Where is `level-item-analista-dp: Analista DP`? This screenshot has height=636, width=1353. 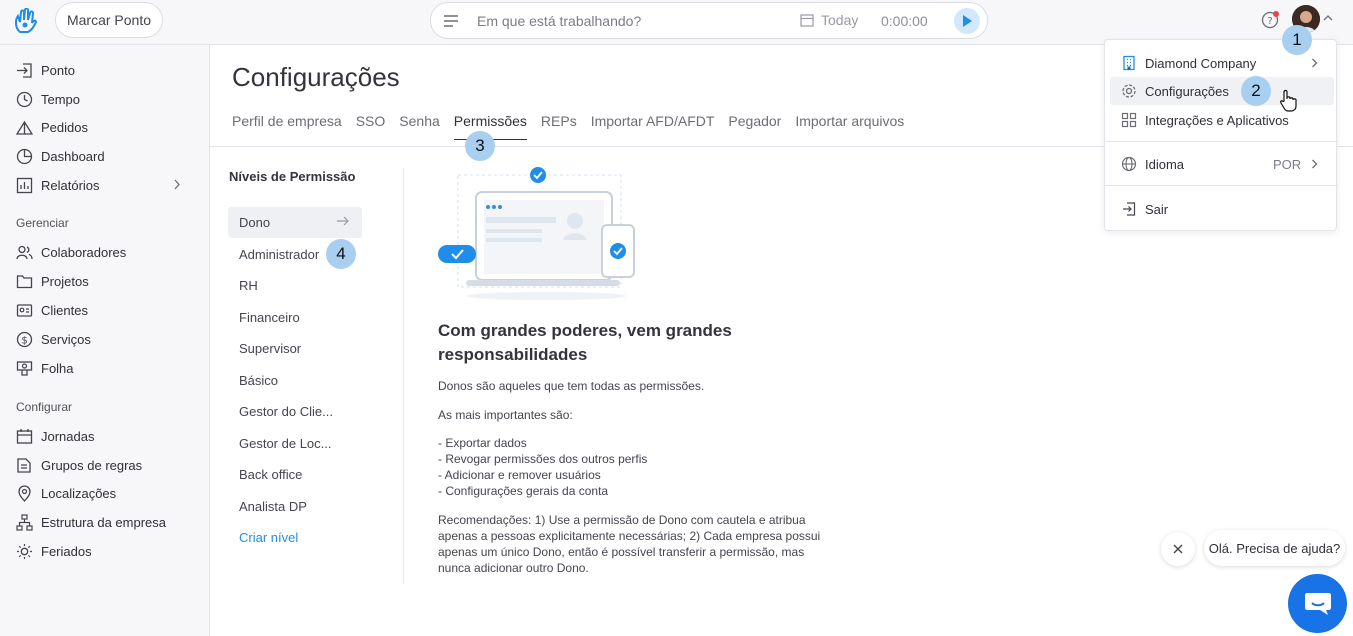
level-item-analista-dp: Analista DP is located at coordinates (273, 506).